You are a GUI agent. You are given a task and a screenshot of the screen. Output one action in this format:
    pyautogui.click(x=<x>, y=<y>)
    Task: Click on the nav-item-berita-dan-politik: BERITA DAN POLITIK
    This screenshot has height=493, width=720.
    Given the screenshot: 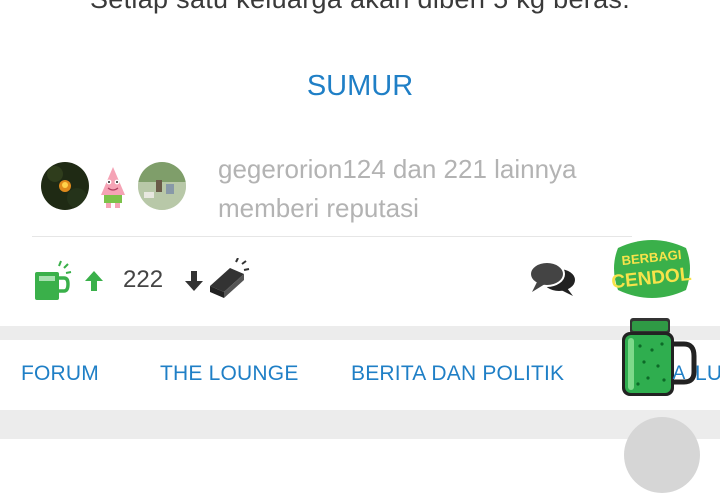 What is the action you would take?
    pyautogui.click(x=457, y=374)
    